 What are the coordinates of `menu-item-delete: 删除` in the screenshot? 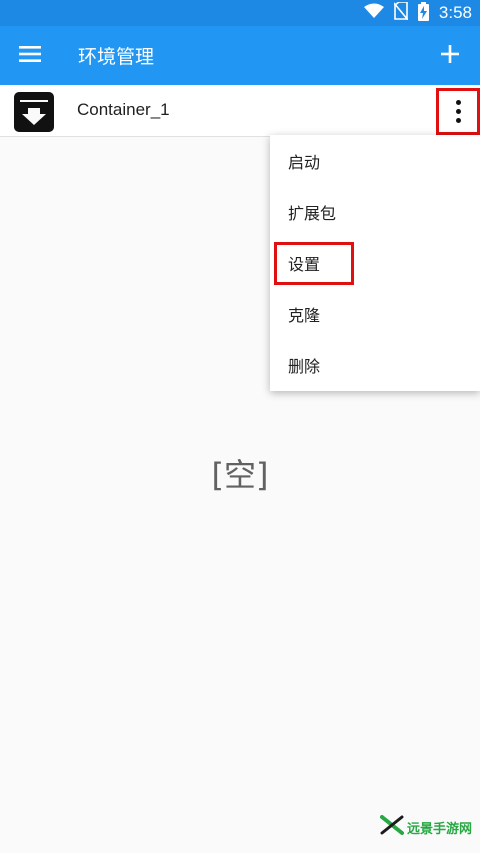 It's located at (375, 364).